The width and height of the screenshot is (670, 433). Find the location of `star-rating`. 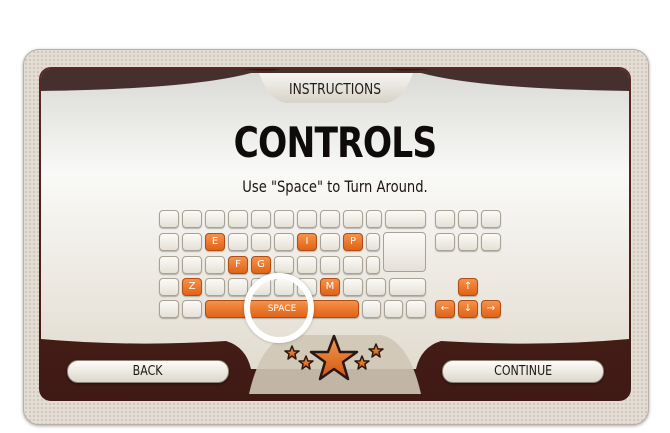

star-rating is located at coordinates (334, 360).